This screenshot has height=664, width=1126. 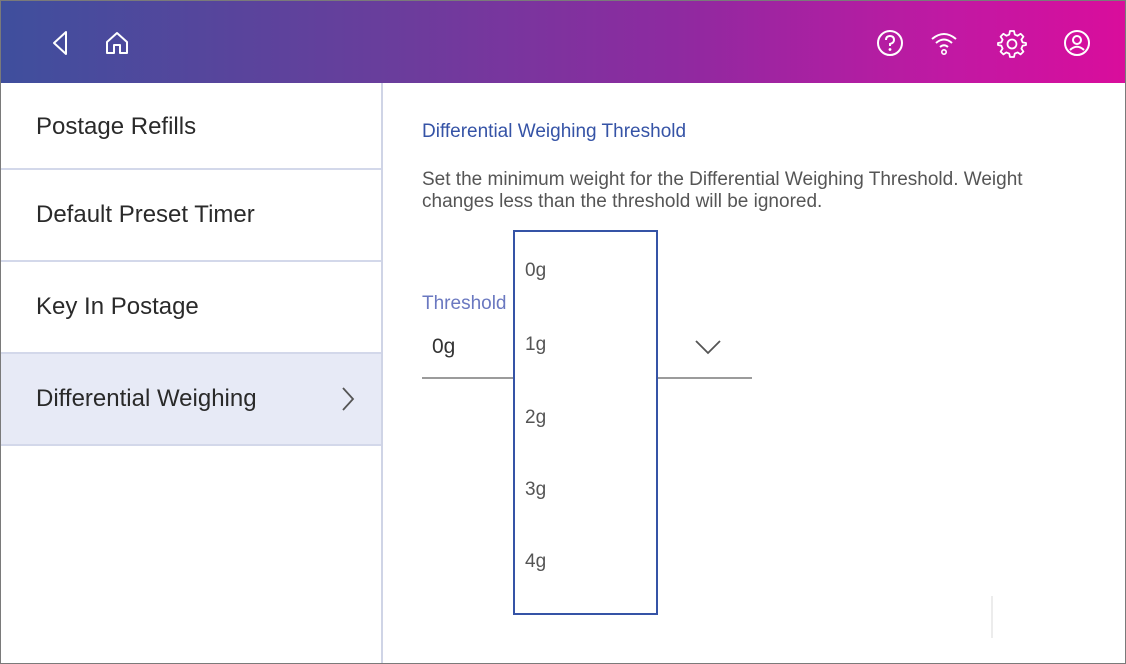 I want to click on home-icon, so click(x=117, y=43).